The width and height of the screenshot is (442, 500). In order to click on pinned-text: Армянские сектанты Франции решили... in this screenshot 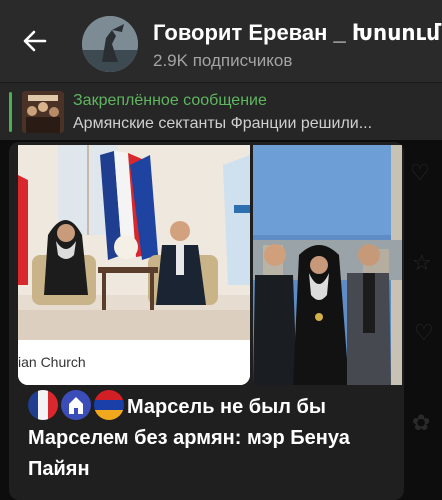, I will do `click(223, 123)`.